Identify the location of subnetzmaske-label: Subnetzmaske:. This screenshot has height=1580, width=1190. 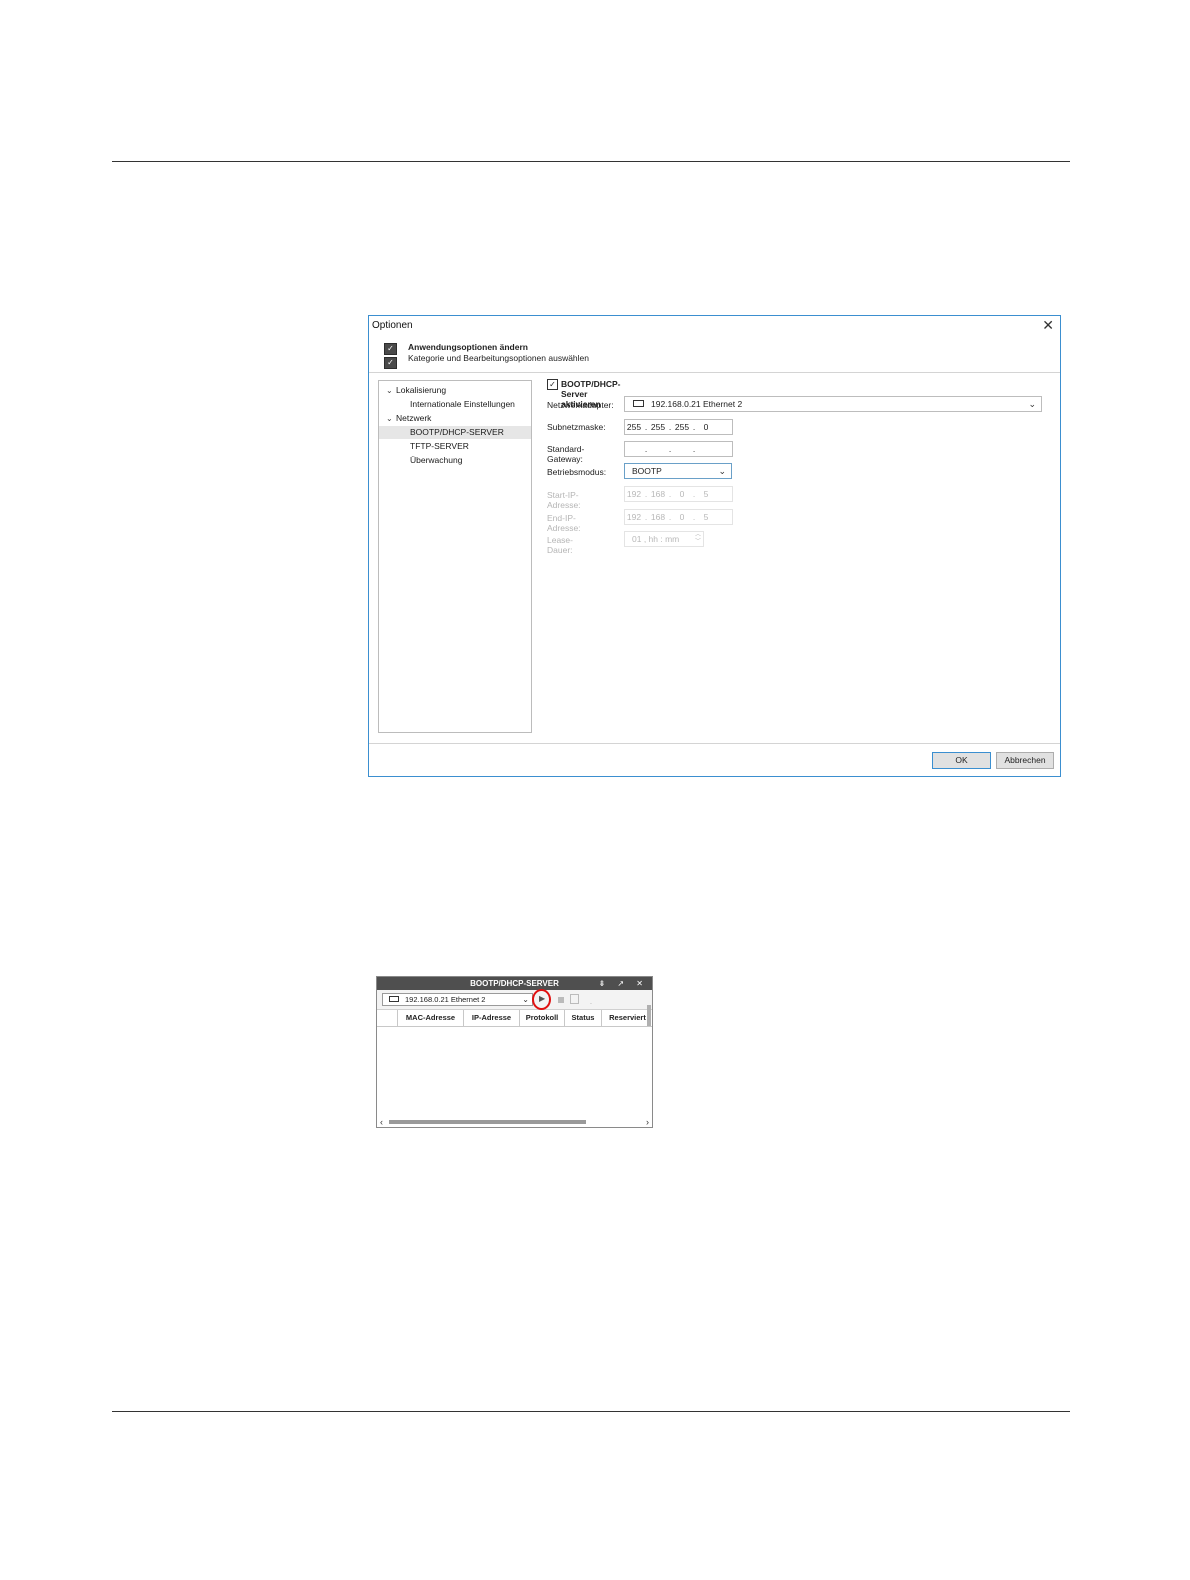
(576, 427).